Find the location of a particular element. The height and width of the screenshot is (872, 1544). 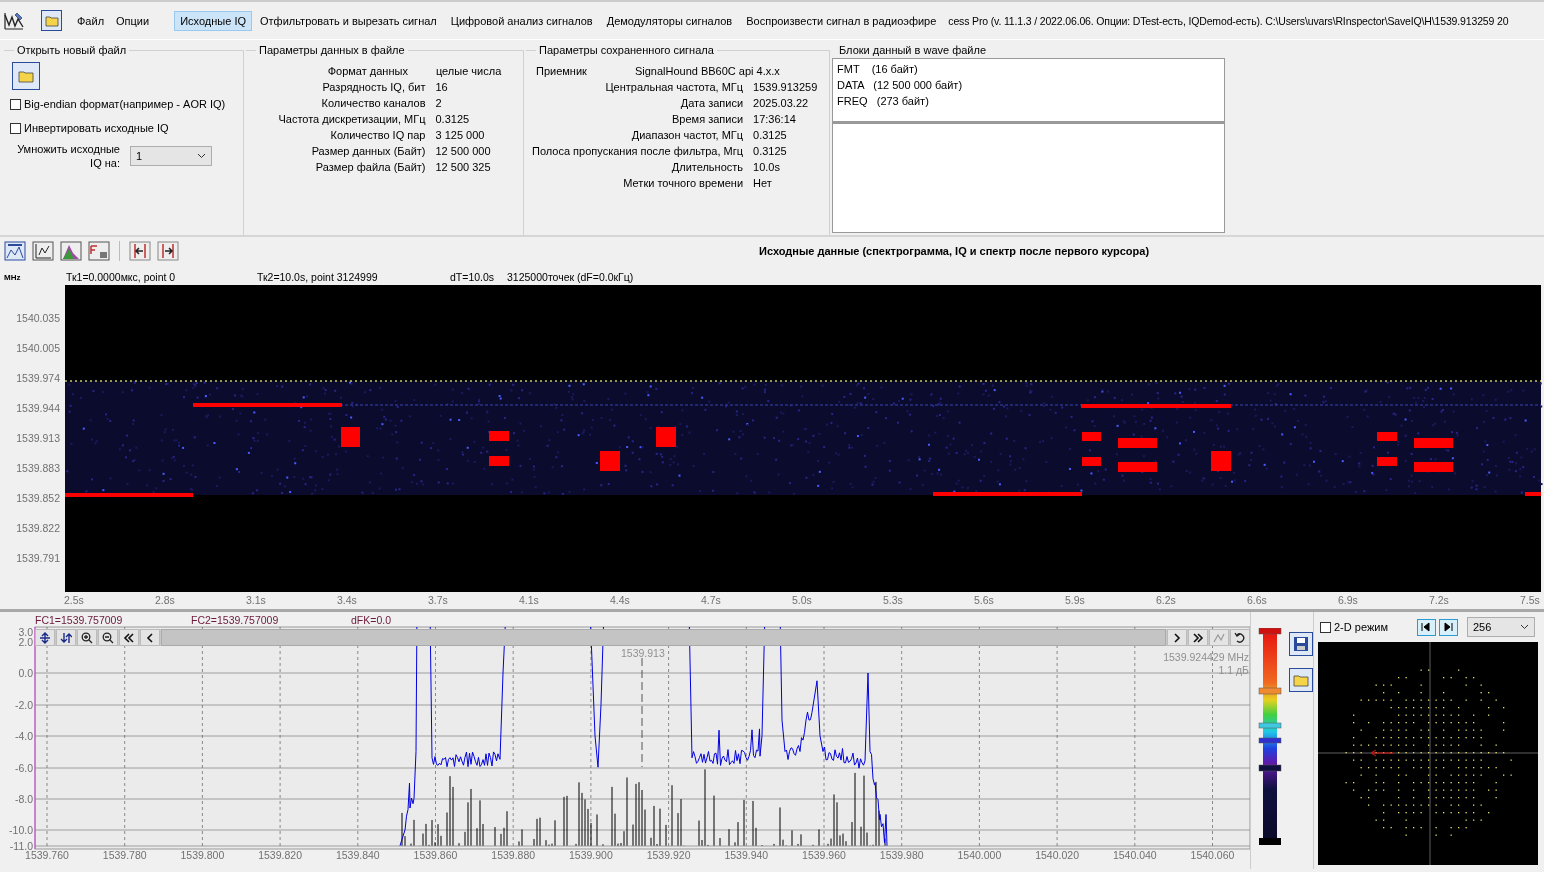

skip-forward-icon is located at coordinates (1448, 627).